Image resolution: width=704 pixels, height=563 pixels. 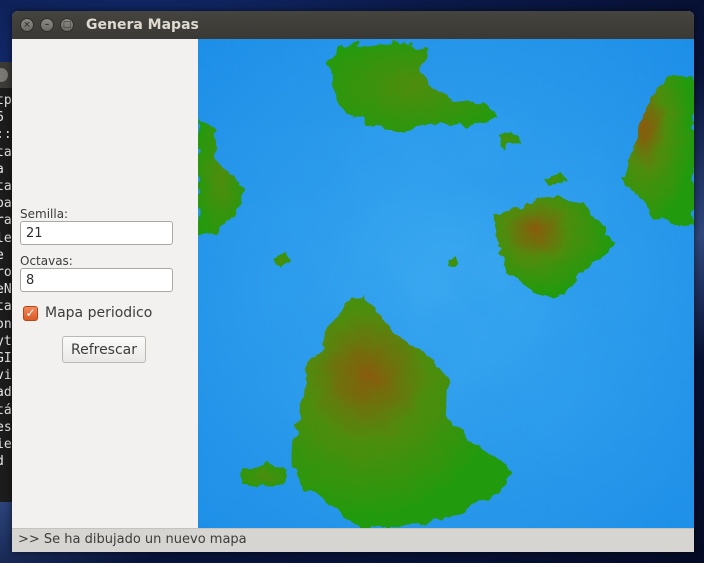 What do you see at coordinates (46, 261) in the screenshot?
I see `octaves-label: Octavas:` at bounding box center [46, 261].